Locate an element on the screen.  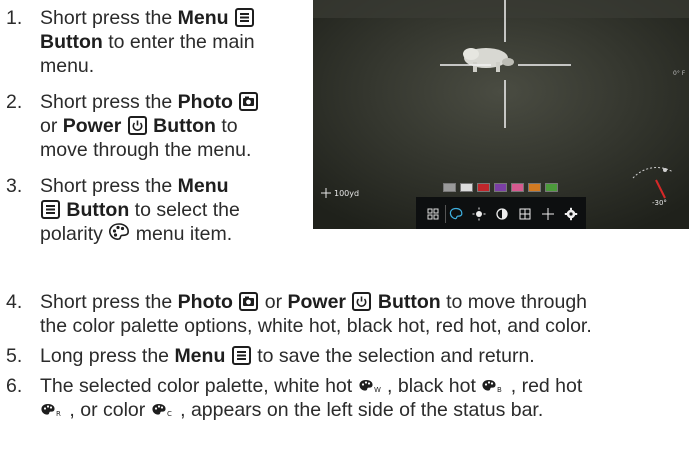
step-line: polarity menu item. is located at coordinates (140, 234).